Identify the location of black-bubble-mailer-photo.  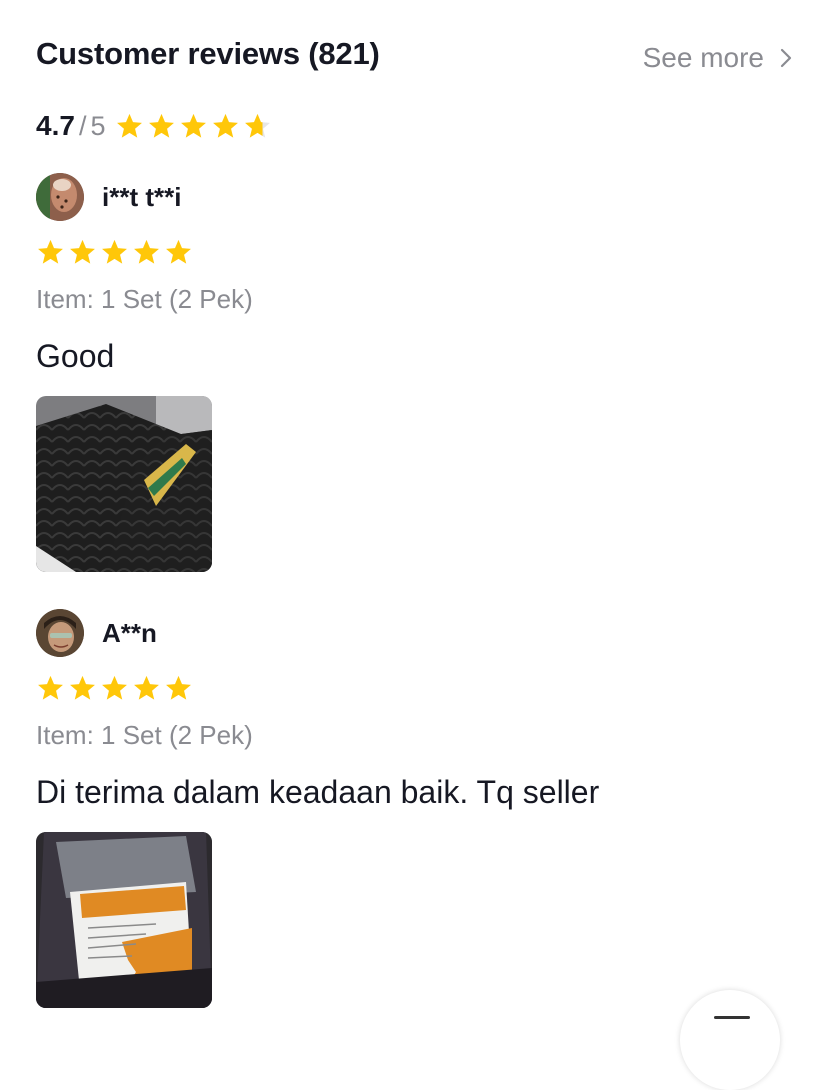
(124, 484).